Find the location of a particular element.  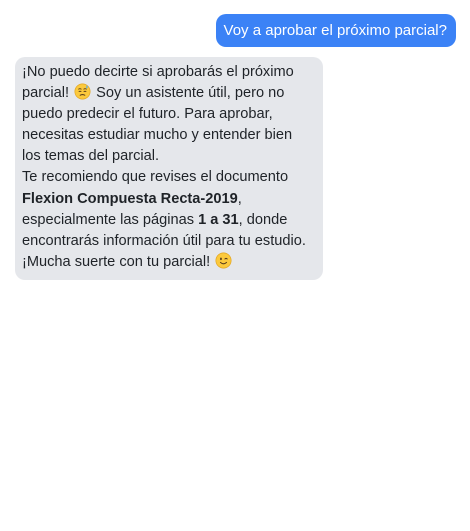

downcast-sweat-face-icon is located at coordinates (82, 91).